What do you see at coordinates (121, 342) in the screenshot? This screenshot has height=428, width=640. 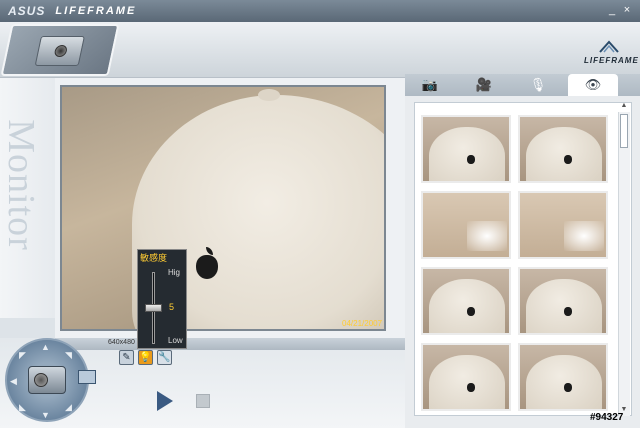 I see `resolution-label: 640x480` at bounding box center [121, 342].